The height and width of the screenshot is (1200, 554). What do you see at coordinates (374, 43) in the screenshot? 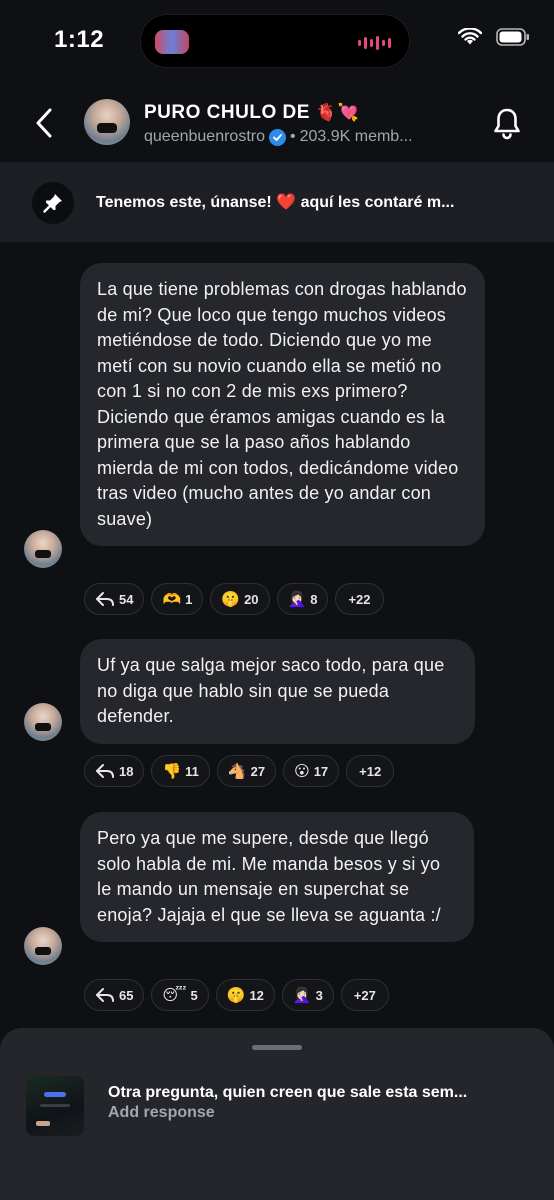
I see `audio-waveform-icon` at bounding box center [374, 43].